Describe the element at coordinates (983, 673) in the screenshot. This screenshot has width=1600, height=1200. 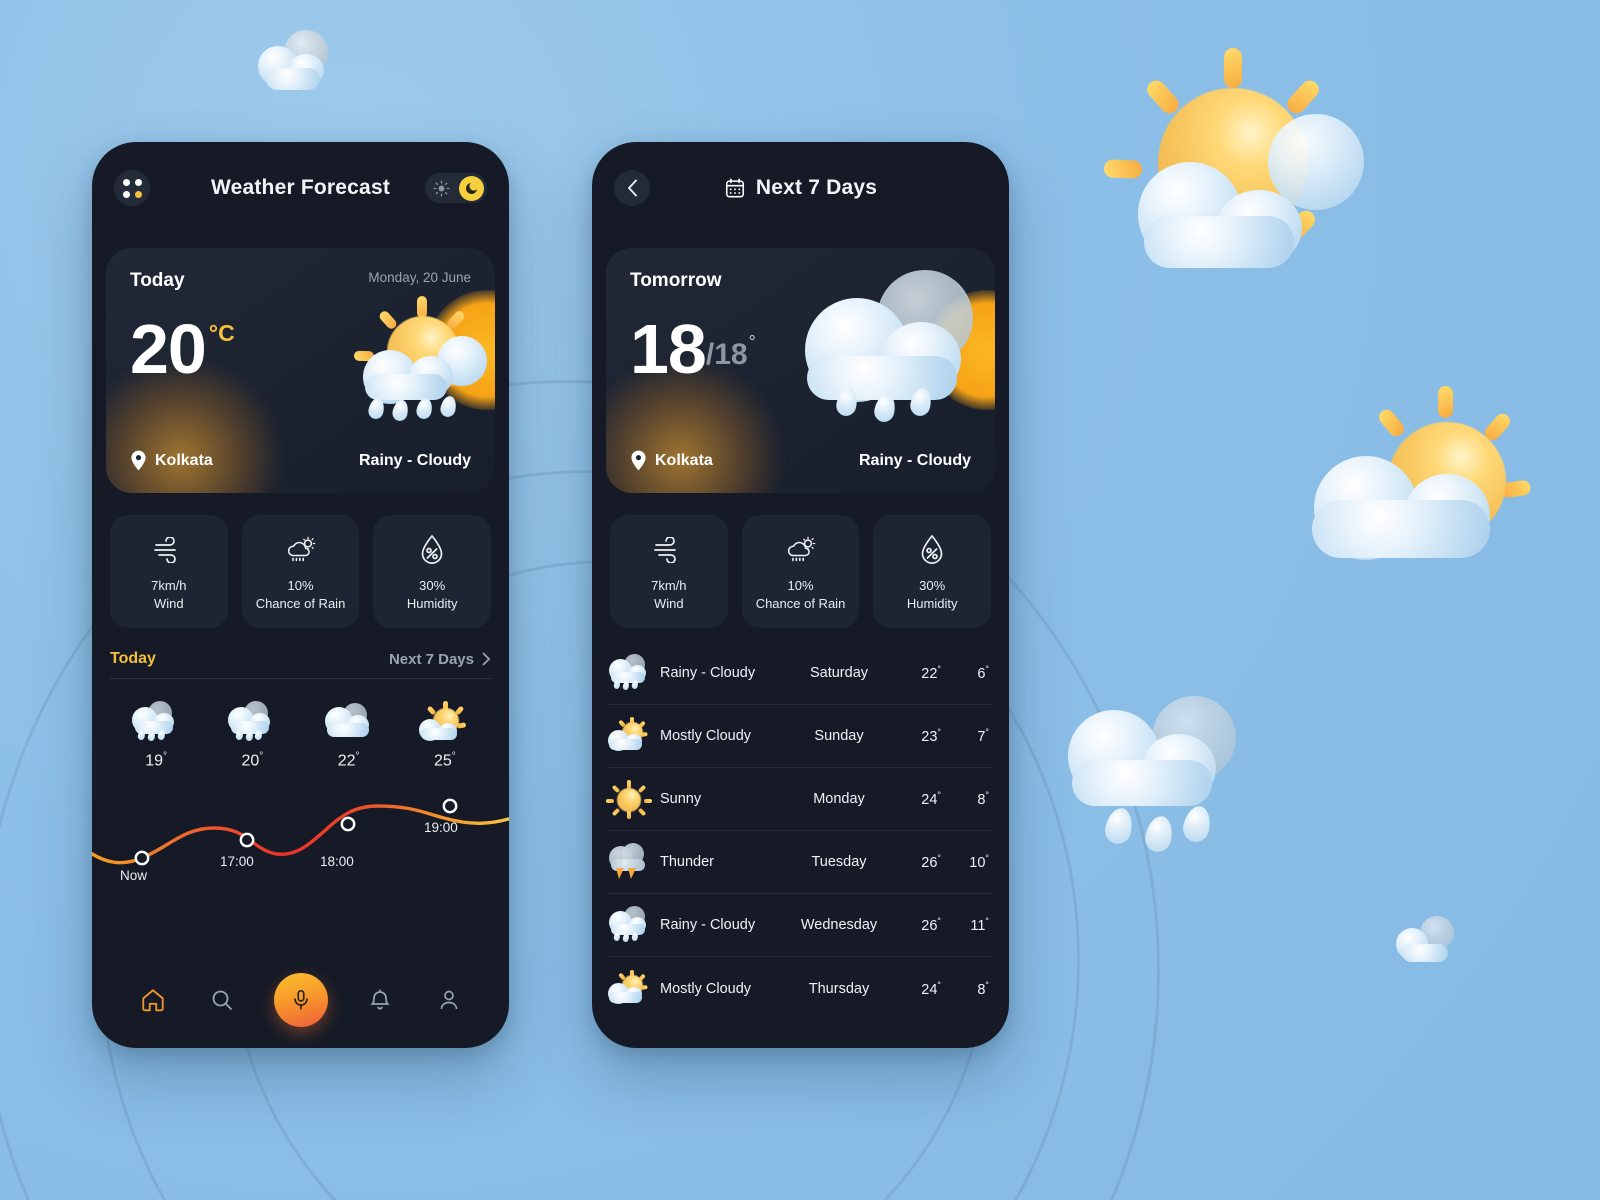
I see `forecast-low: 6°` at that location.